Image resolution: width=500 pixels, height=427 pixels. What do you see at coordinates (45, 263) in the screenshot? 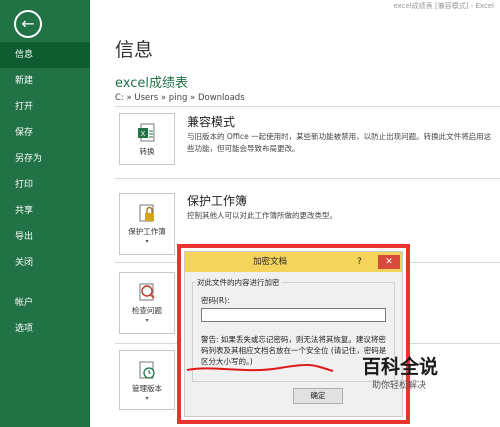
I see `sidebar-item-close: 关闭` at bounding box center [45, 263].